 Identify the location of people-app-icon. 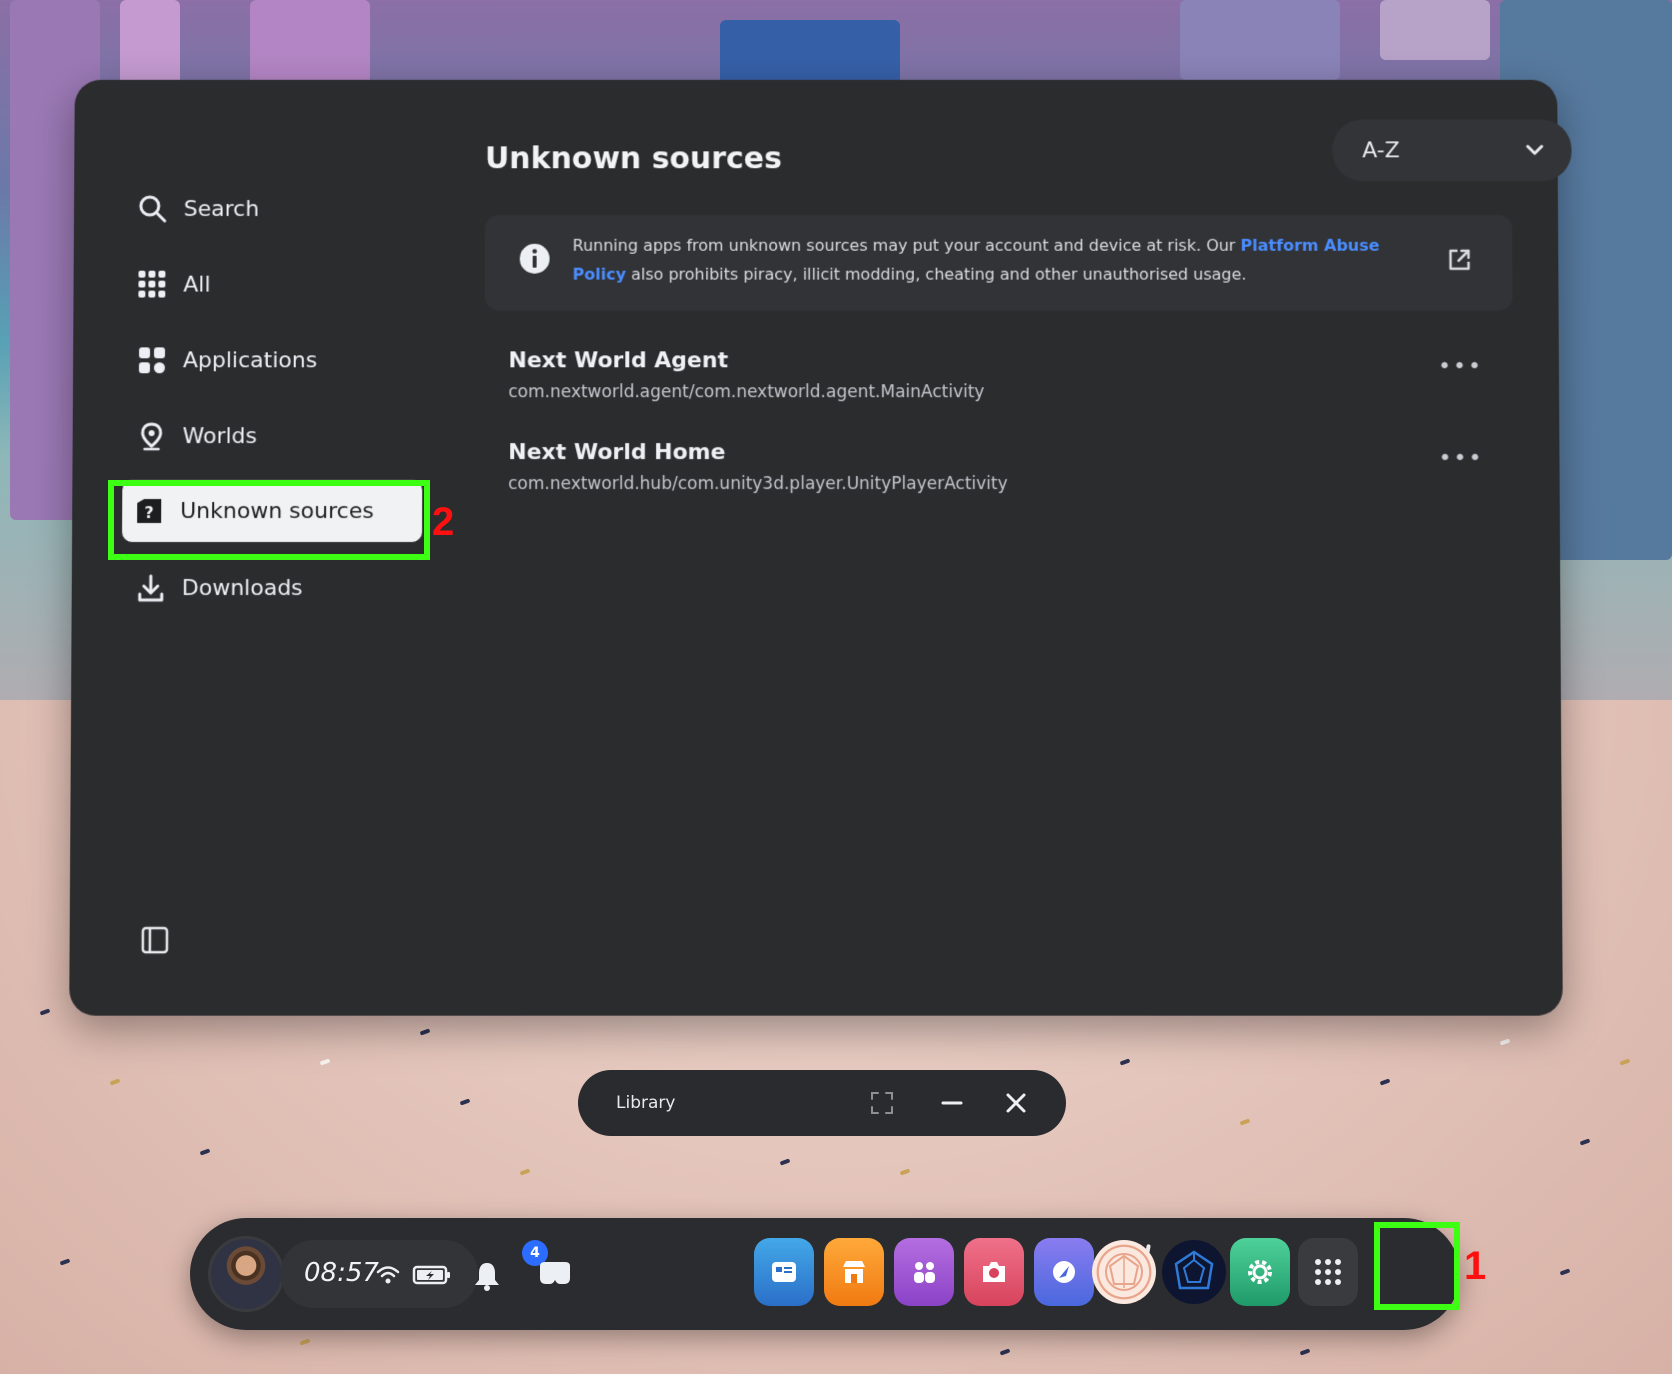
(924, 1272).